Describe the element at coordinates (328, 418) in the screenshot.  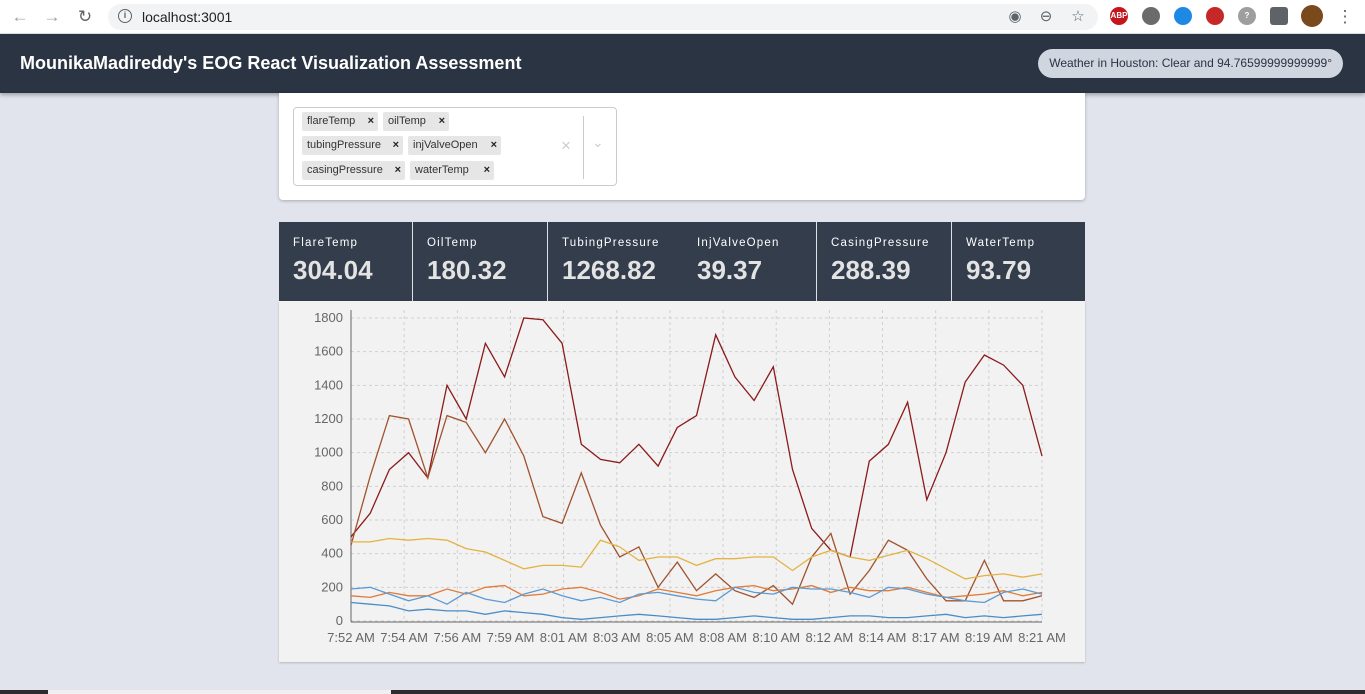
I see `y-tick-label: 1200` at that location.